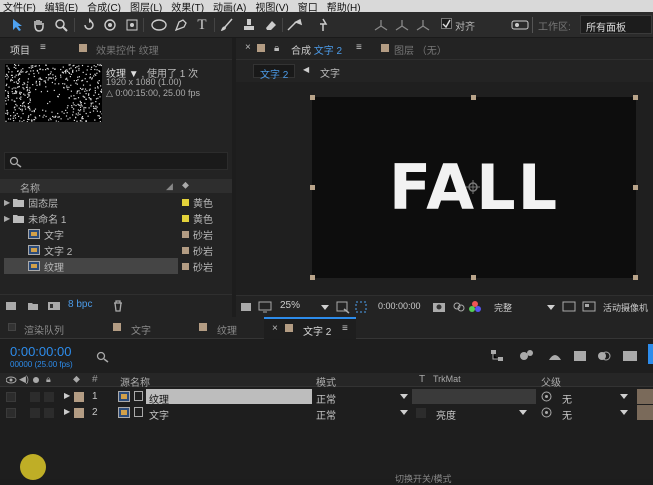 This screenshot has height=485, width=653. Describe the element at coordinates (473, 97) in the screenshot. I see `handle-tc` at that location.